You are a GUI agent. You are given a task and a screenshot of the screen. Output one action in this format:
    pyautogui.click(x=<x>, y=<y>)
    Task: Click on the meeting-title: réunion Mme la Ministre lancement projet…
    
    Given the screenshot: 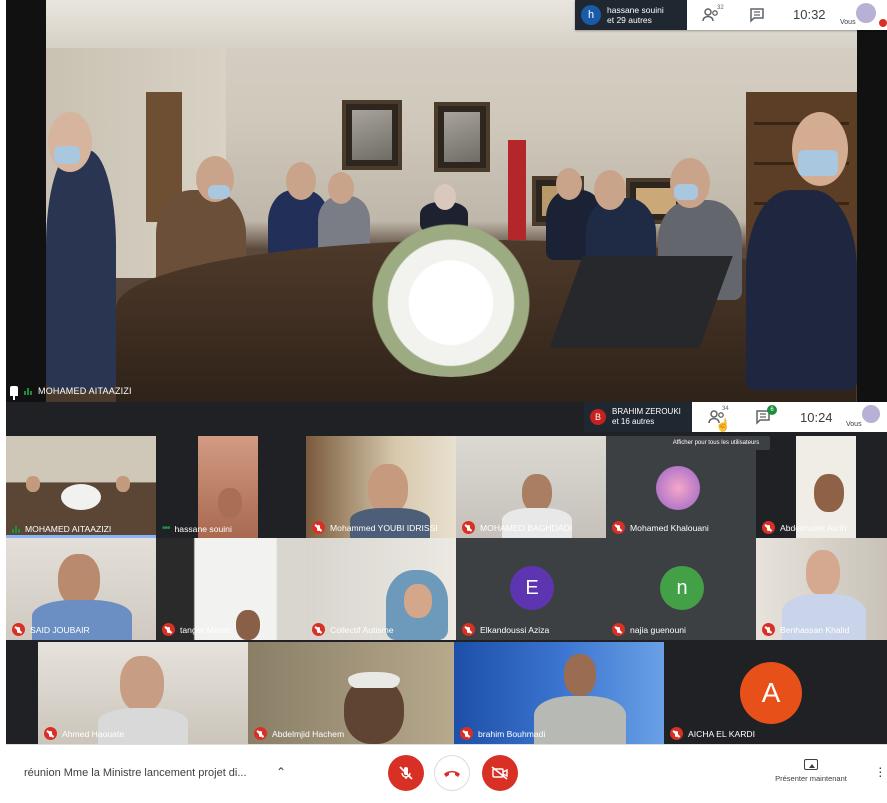 What is the action you would take?
    pyautogui.click(x=135, y=773)
    